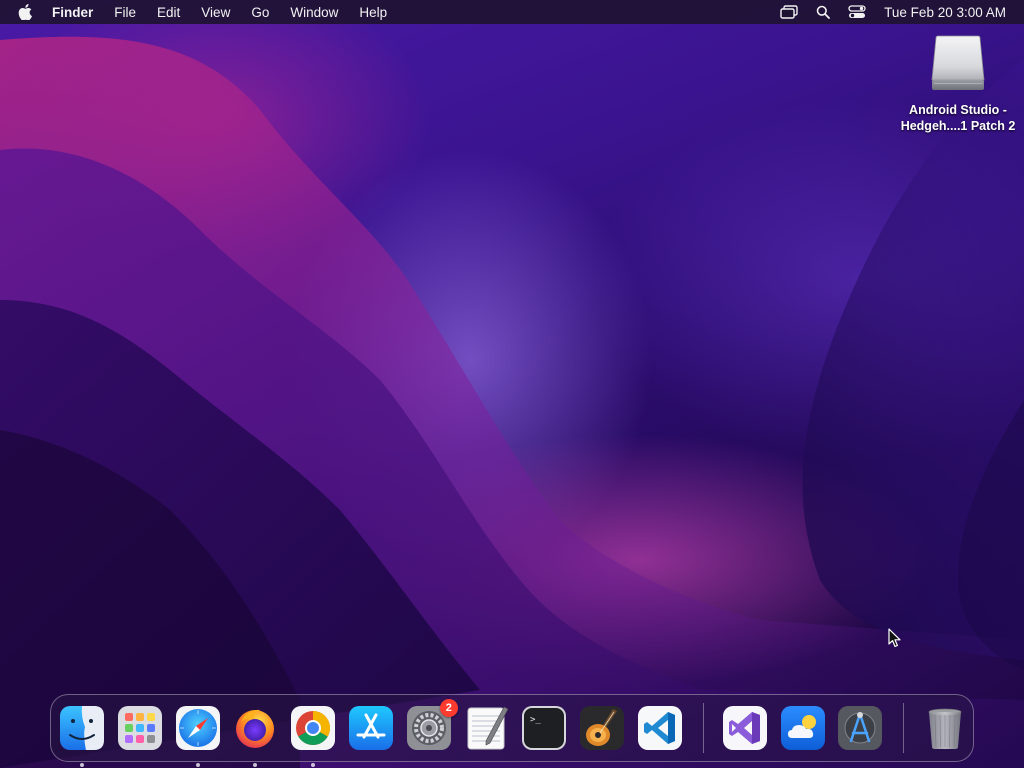 The image size is (1024, 768). I want to click on desktop-disk-label: Android Studio - Hedgeh....1 Patch 2, so click(958, 118).